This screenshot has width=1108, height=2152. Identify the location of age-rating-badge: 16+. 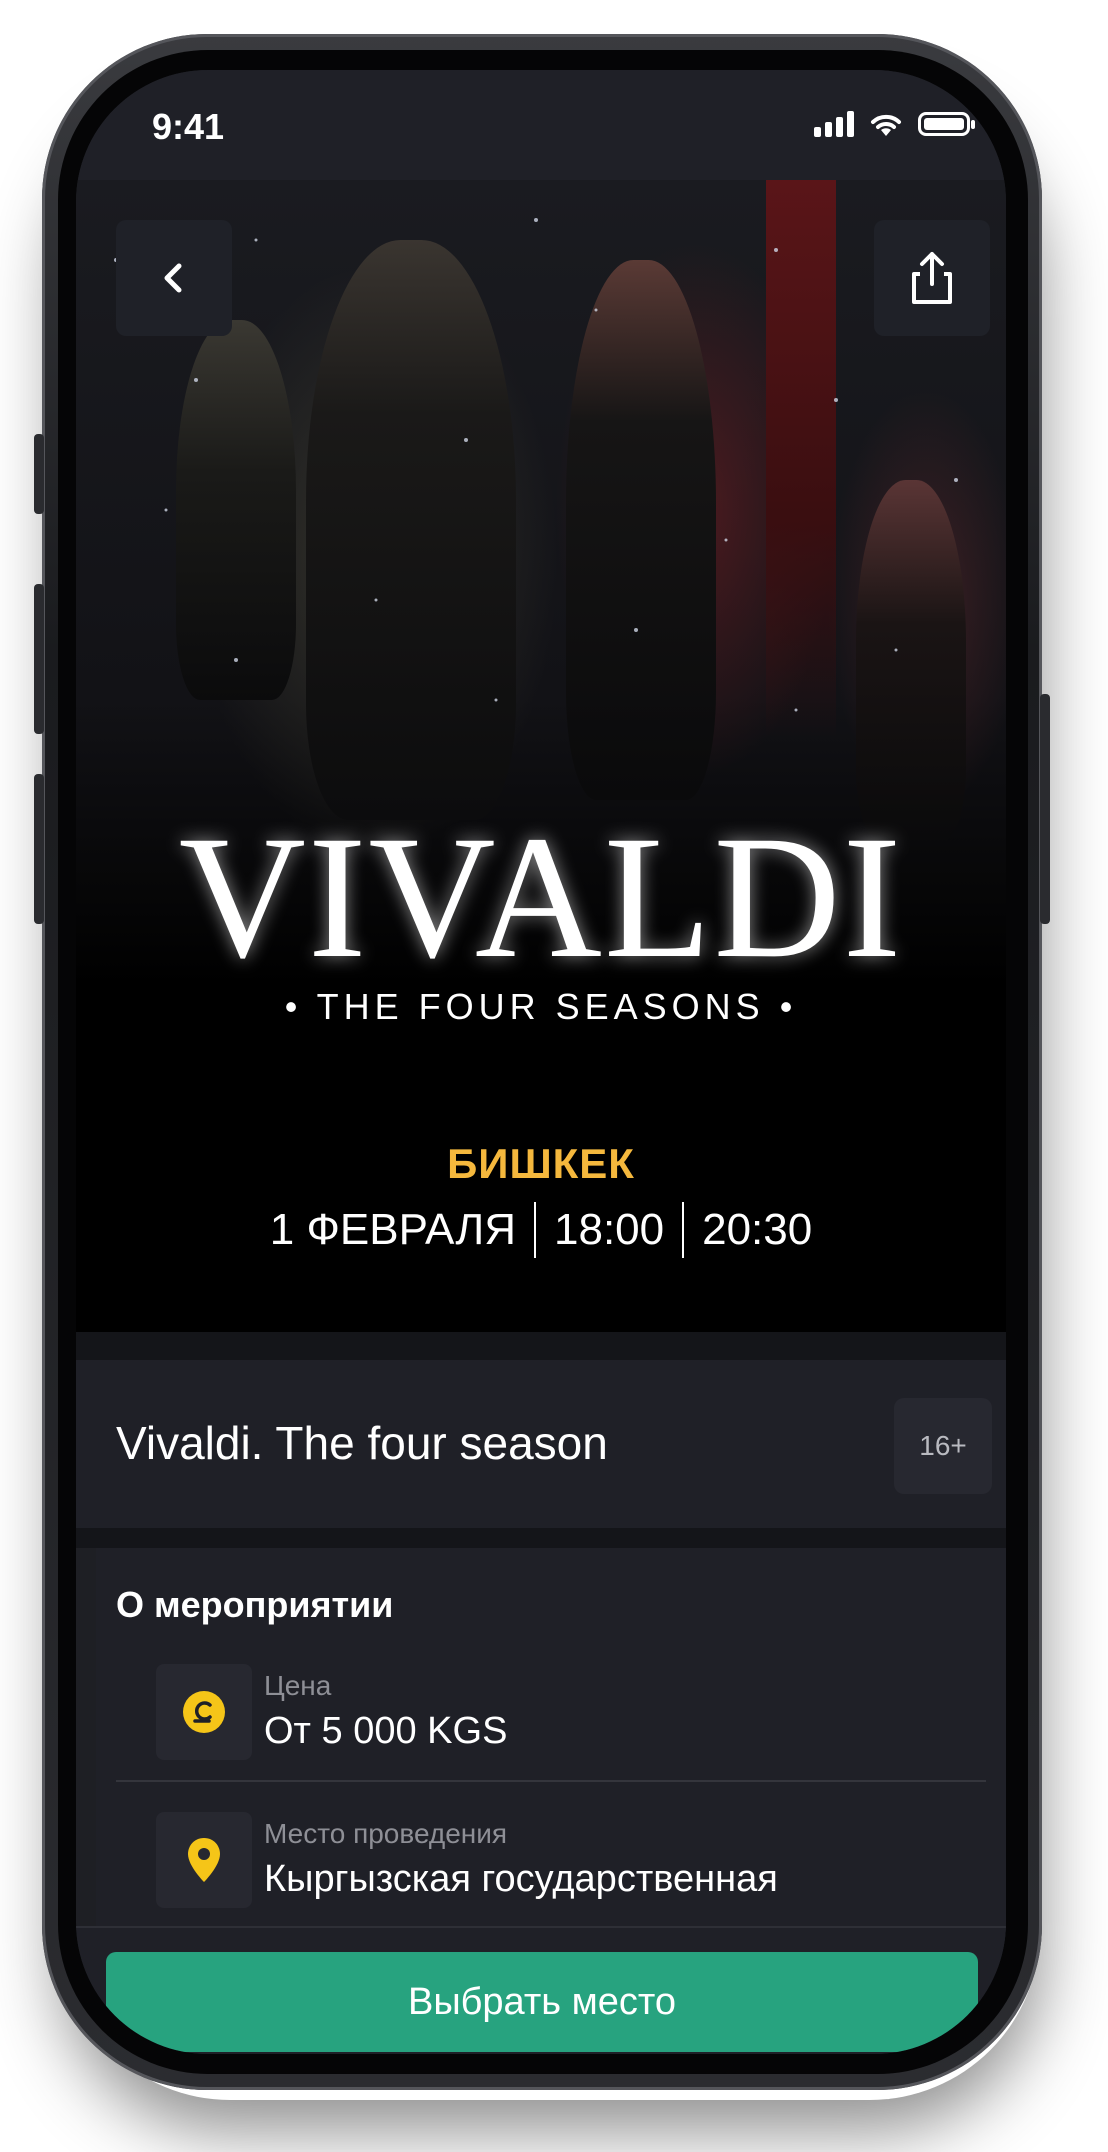
(943, 1446).